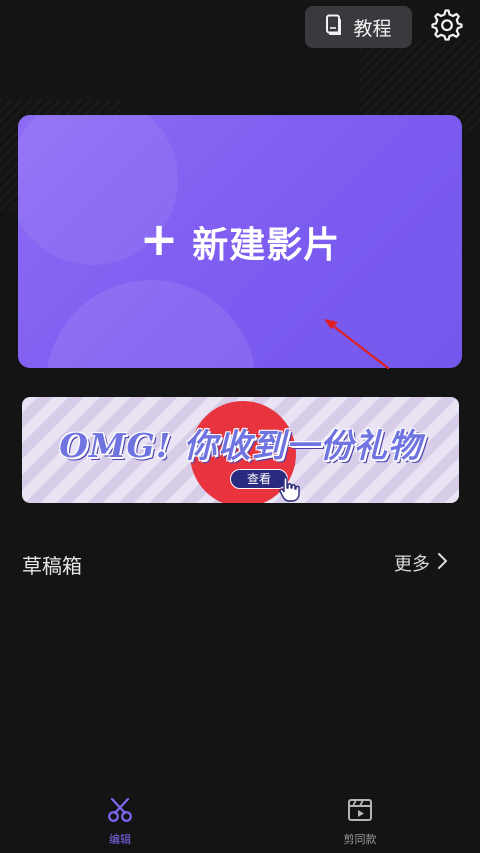 The image size is (480, 853). What do you see at coordinates (292, 489) in the screenshot?
I see `hand-pointer-icon` at bounding box center [292, 489].